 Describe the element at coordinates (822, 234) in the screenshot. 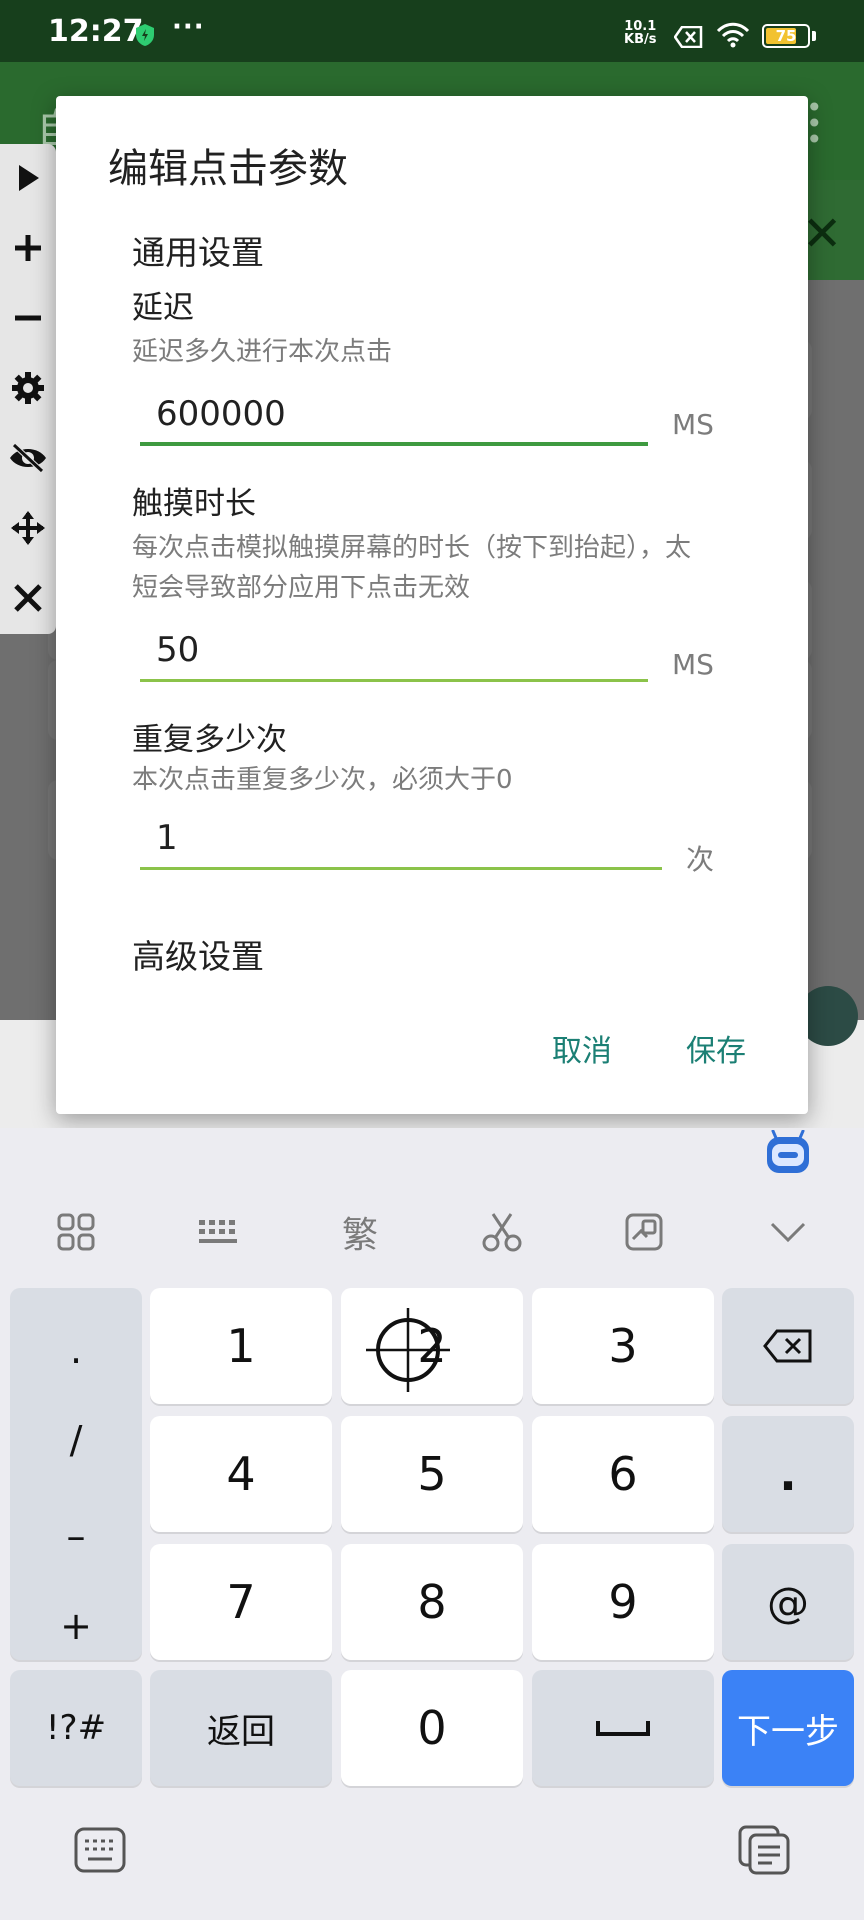

I see `app-close-icon: ✕` at that location.